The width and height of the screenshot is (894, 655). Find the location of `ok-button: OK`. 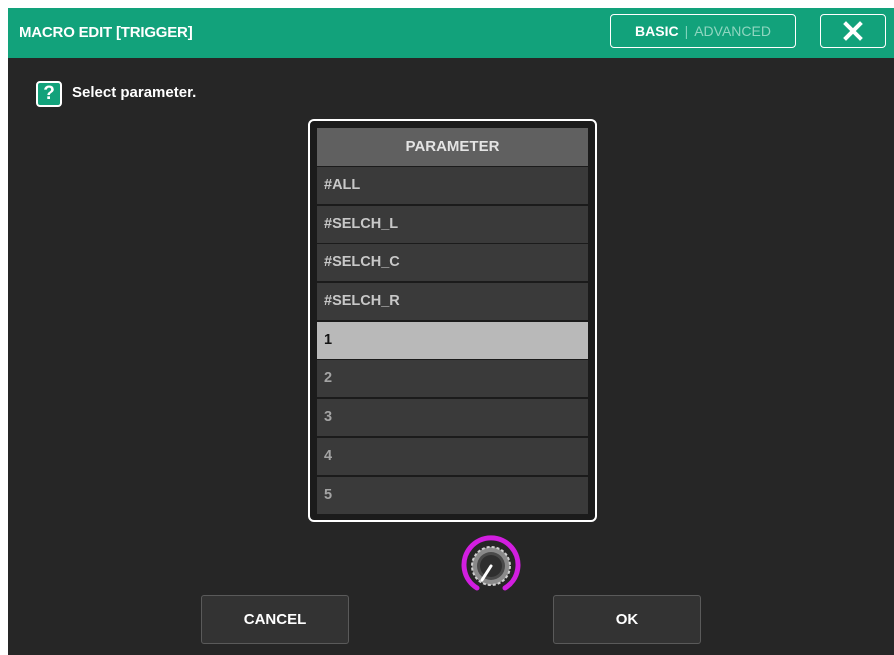

ok-button: OK is located at coordinates (627, 619).